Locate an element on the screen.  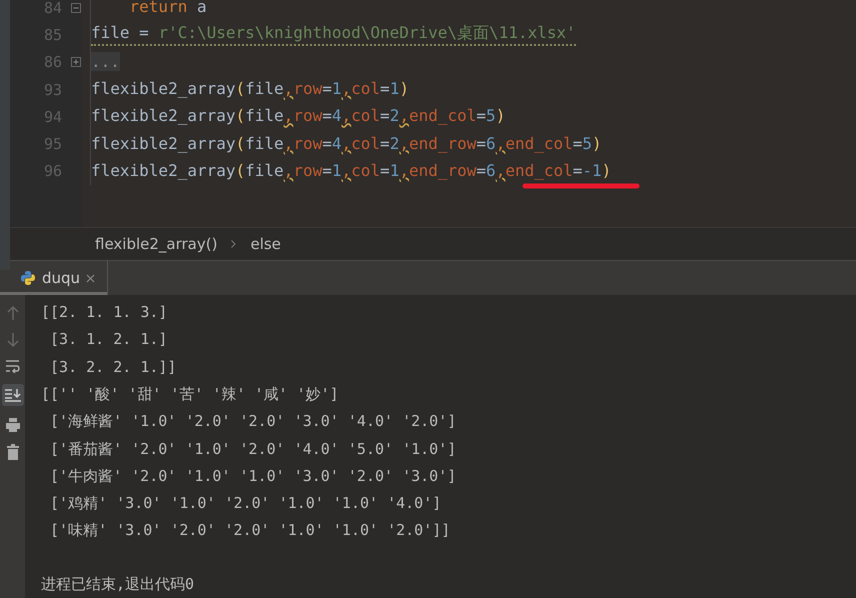
console-line: [['' '酸' '甜' '苦' '辣' '咸' '妙'] is located at coordinates (190, 394).